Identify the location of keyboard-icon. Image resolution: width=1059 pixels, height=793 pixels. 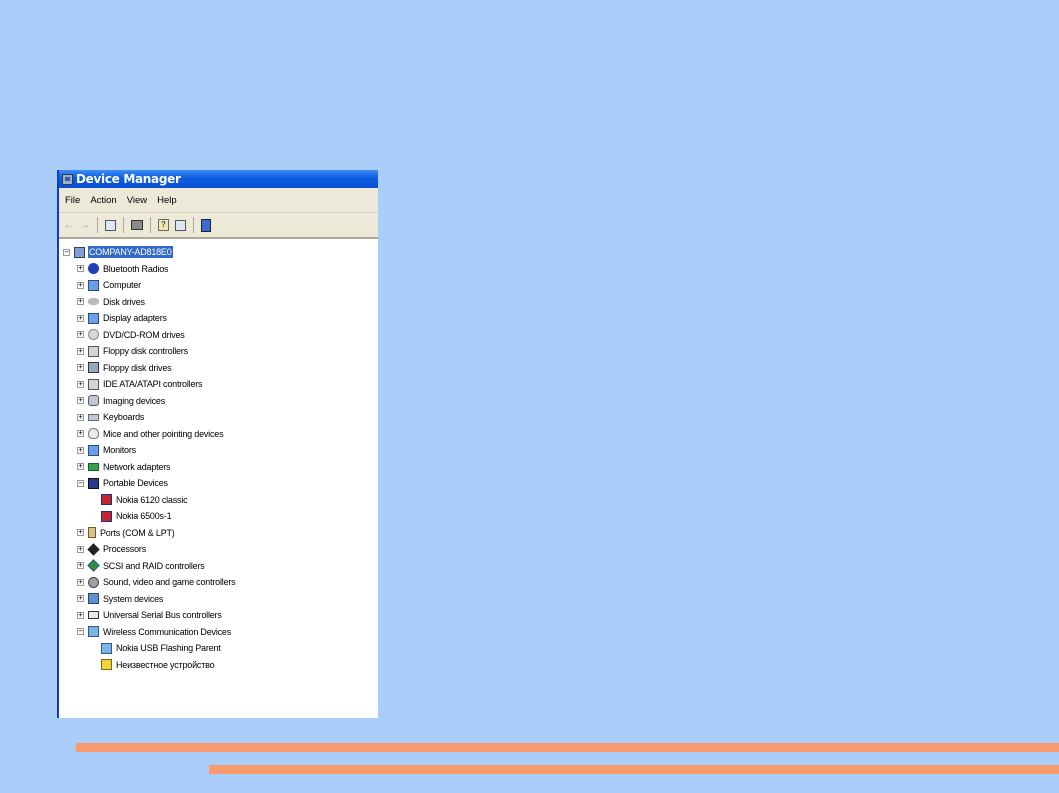
(93, 417).